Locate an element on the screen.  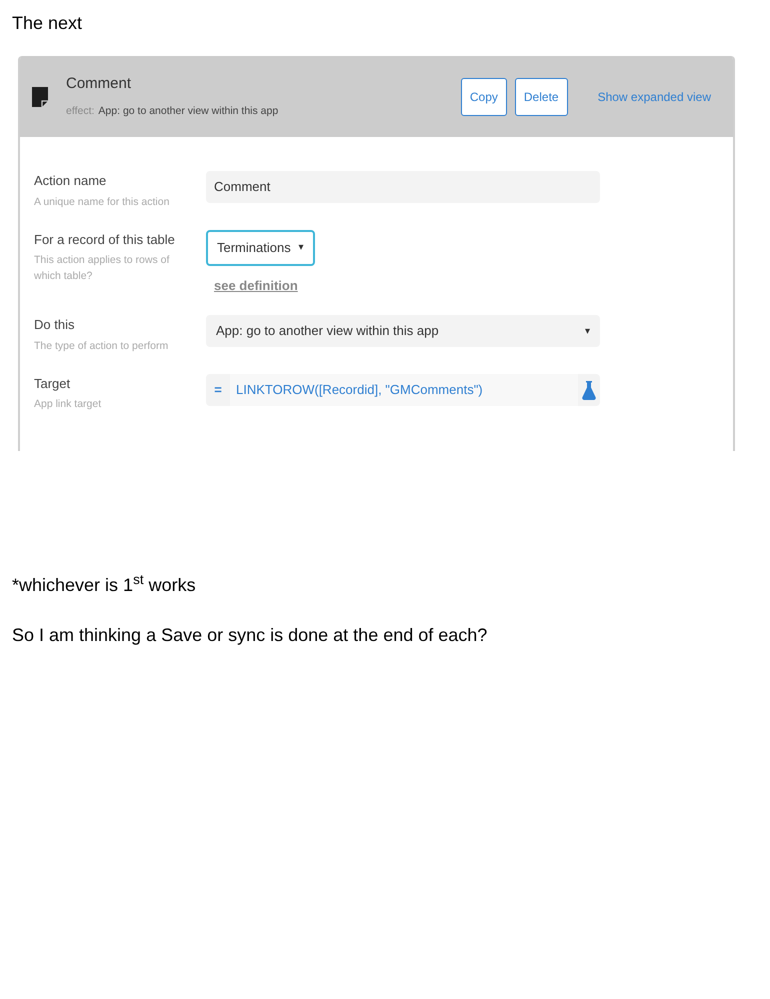
page-heading: The next is located at coordinates (47, 23).